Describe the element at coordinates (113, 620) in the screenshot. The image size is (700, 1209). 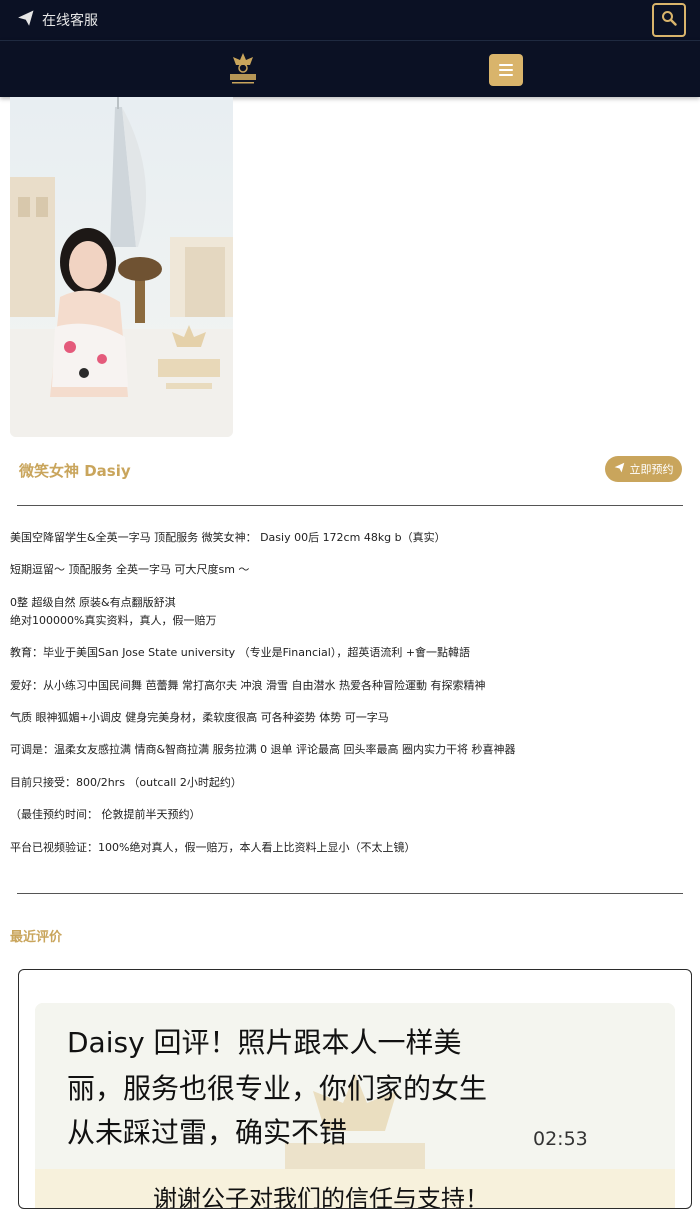
I see `description-line: 绝对100000%真实资料，真人，假一赔万` at that location.